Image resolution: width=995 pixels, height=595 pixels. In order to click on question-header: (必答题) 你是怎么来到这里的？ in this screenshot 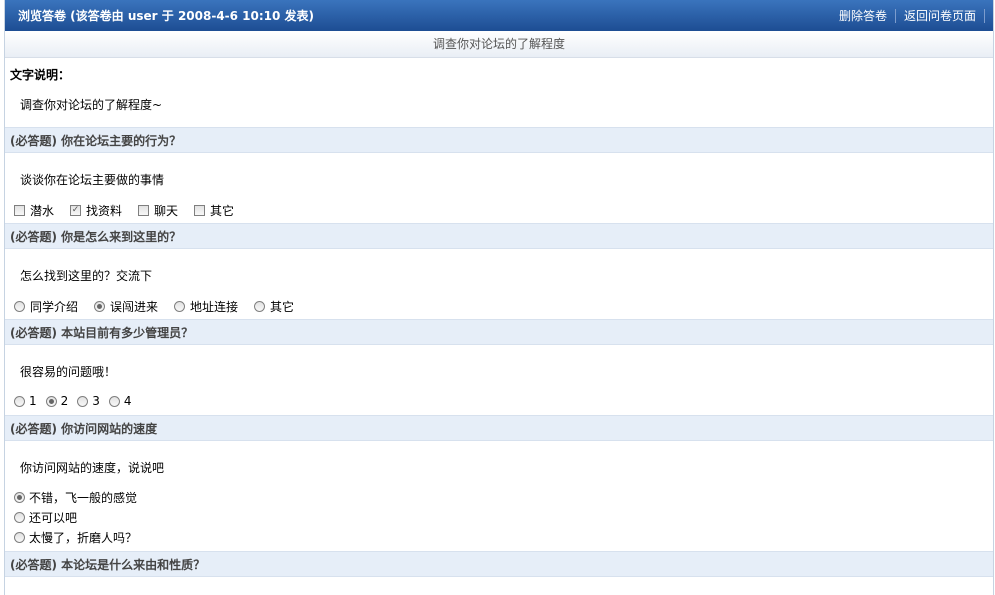, I will do `click(499, 236)`.